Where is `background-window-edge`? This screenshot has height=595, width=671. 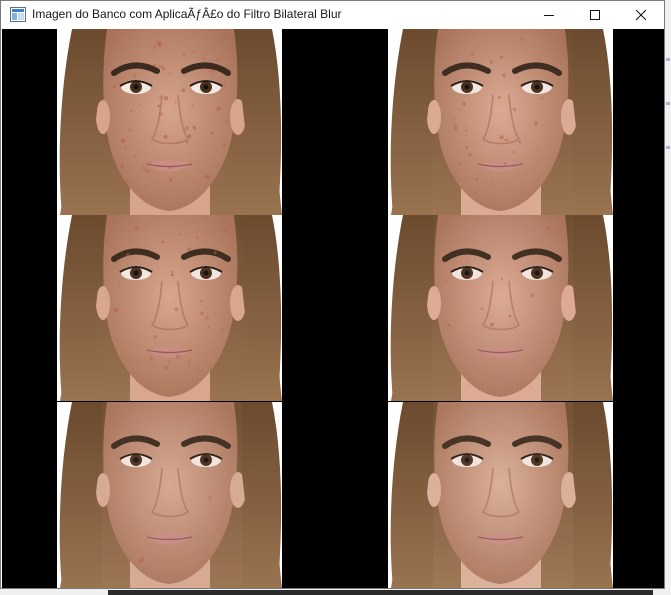
background-window-edge is located at coordinates (668, 297).